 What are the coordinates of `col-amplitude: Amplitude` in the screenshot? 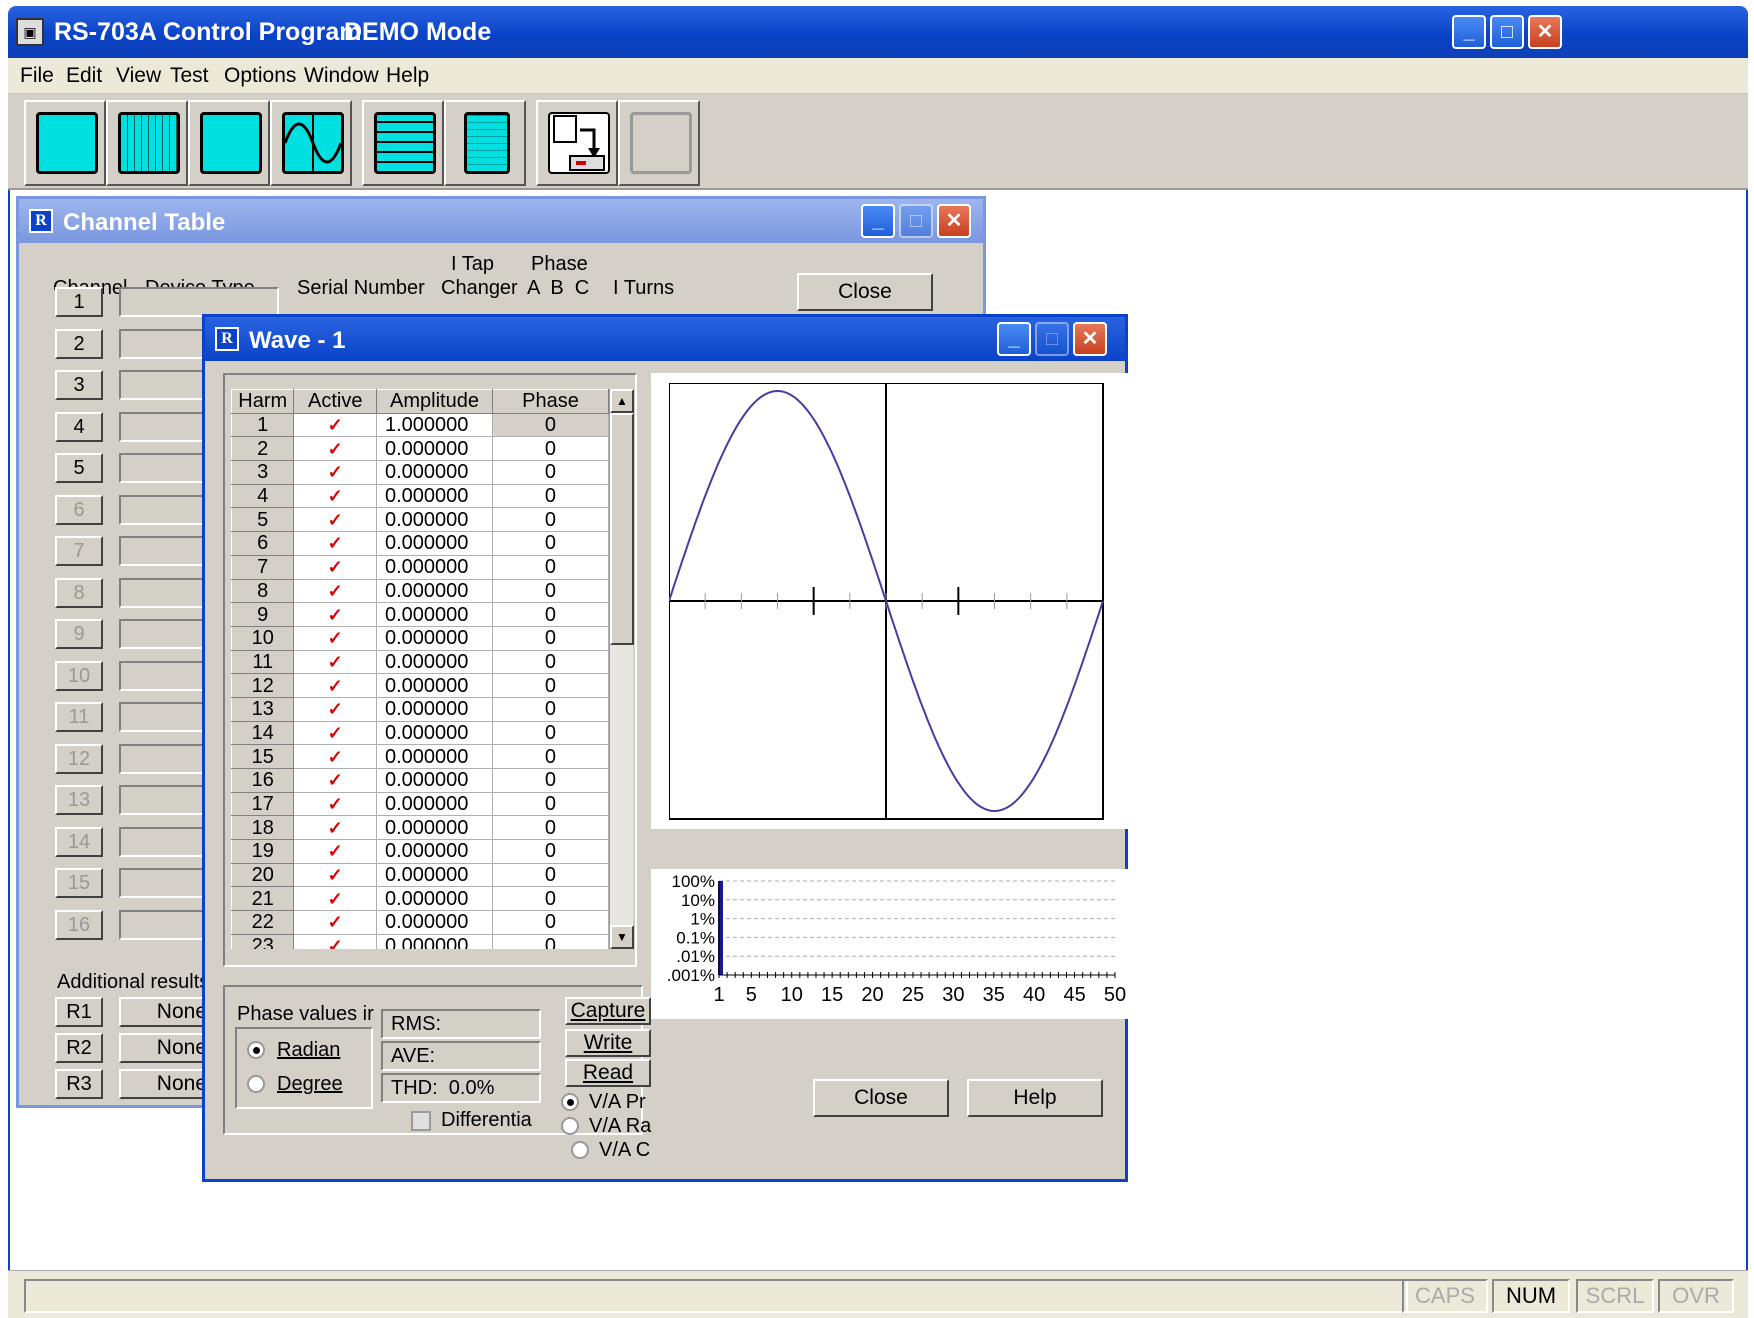 It's located at (434, 401).